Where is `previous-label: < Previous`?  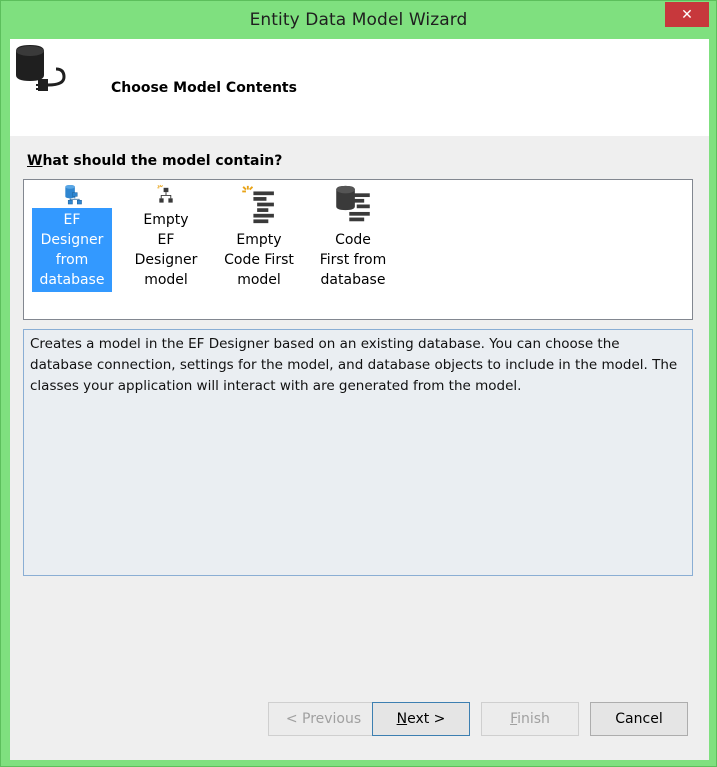 previous-label: < Previous is located at coordinates (323, 719).